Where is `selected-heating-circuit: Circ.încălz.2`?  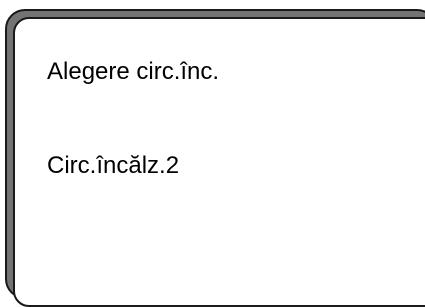 selected-heating-circuit: Circ.încălz.2 is located at coordinates (113, 166).